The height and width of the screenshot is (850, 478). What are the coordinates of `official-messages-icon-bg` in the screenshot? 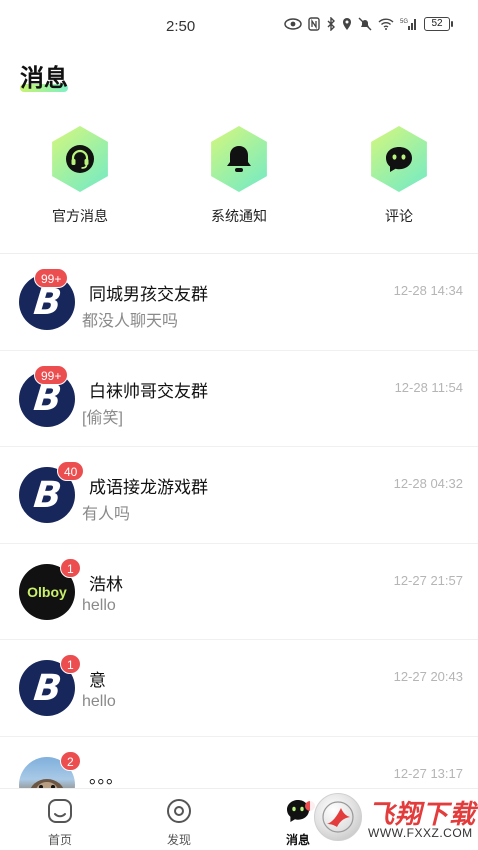 It's located at (80, 159).